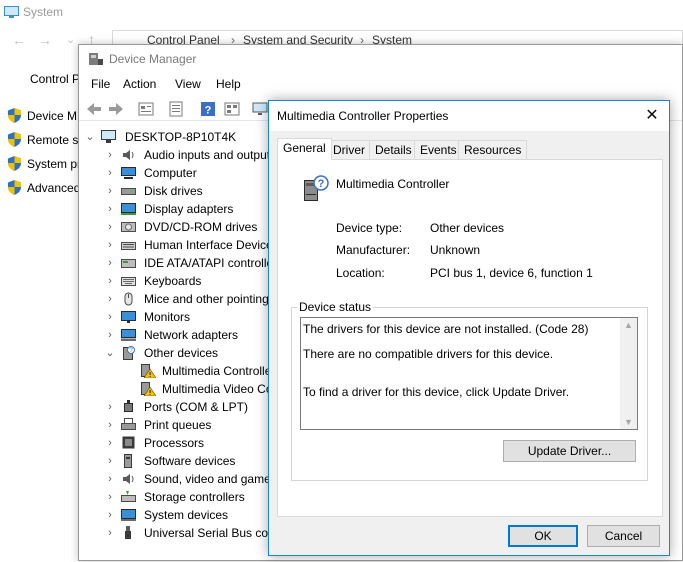 This screenshot has width=683, height=562. Describe the element at coordinates (100, 84) in the screenshot. I see `menu-file: File` at that location.